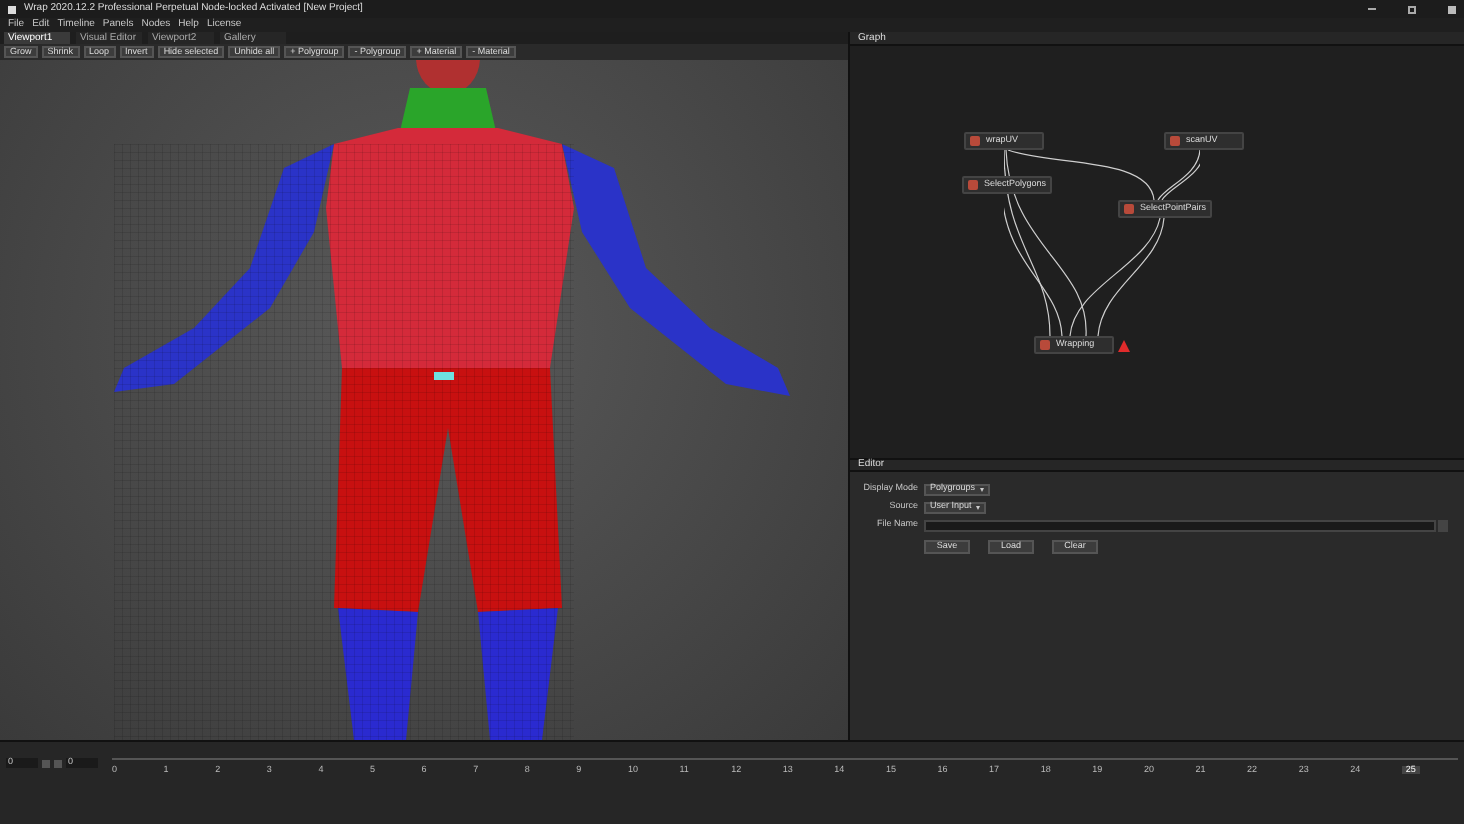 Image resolution: width=1464 pixels, height=824 pixels. I want to click on input-field, so click(1180, 525).